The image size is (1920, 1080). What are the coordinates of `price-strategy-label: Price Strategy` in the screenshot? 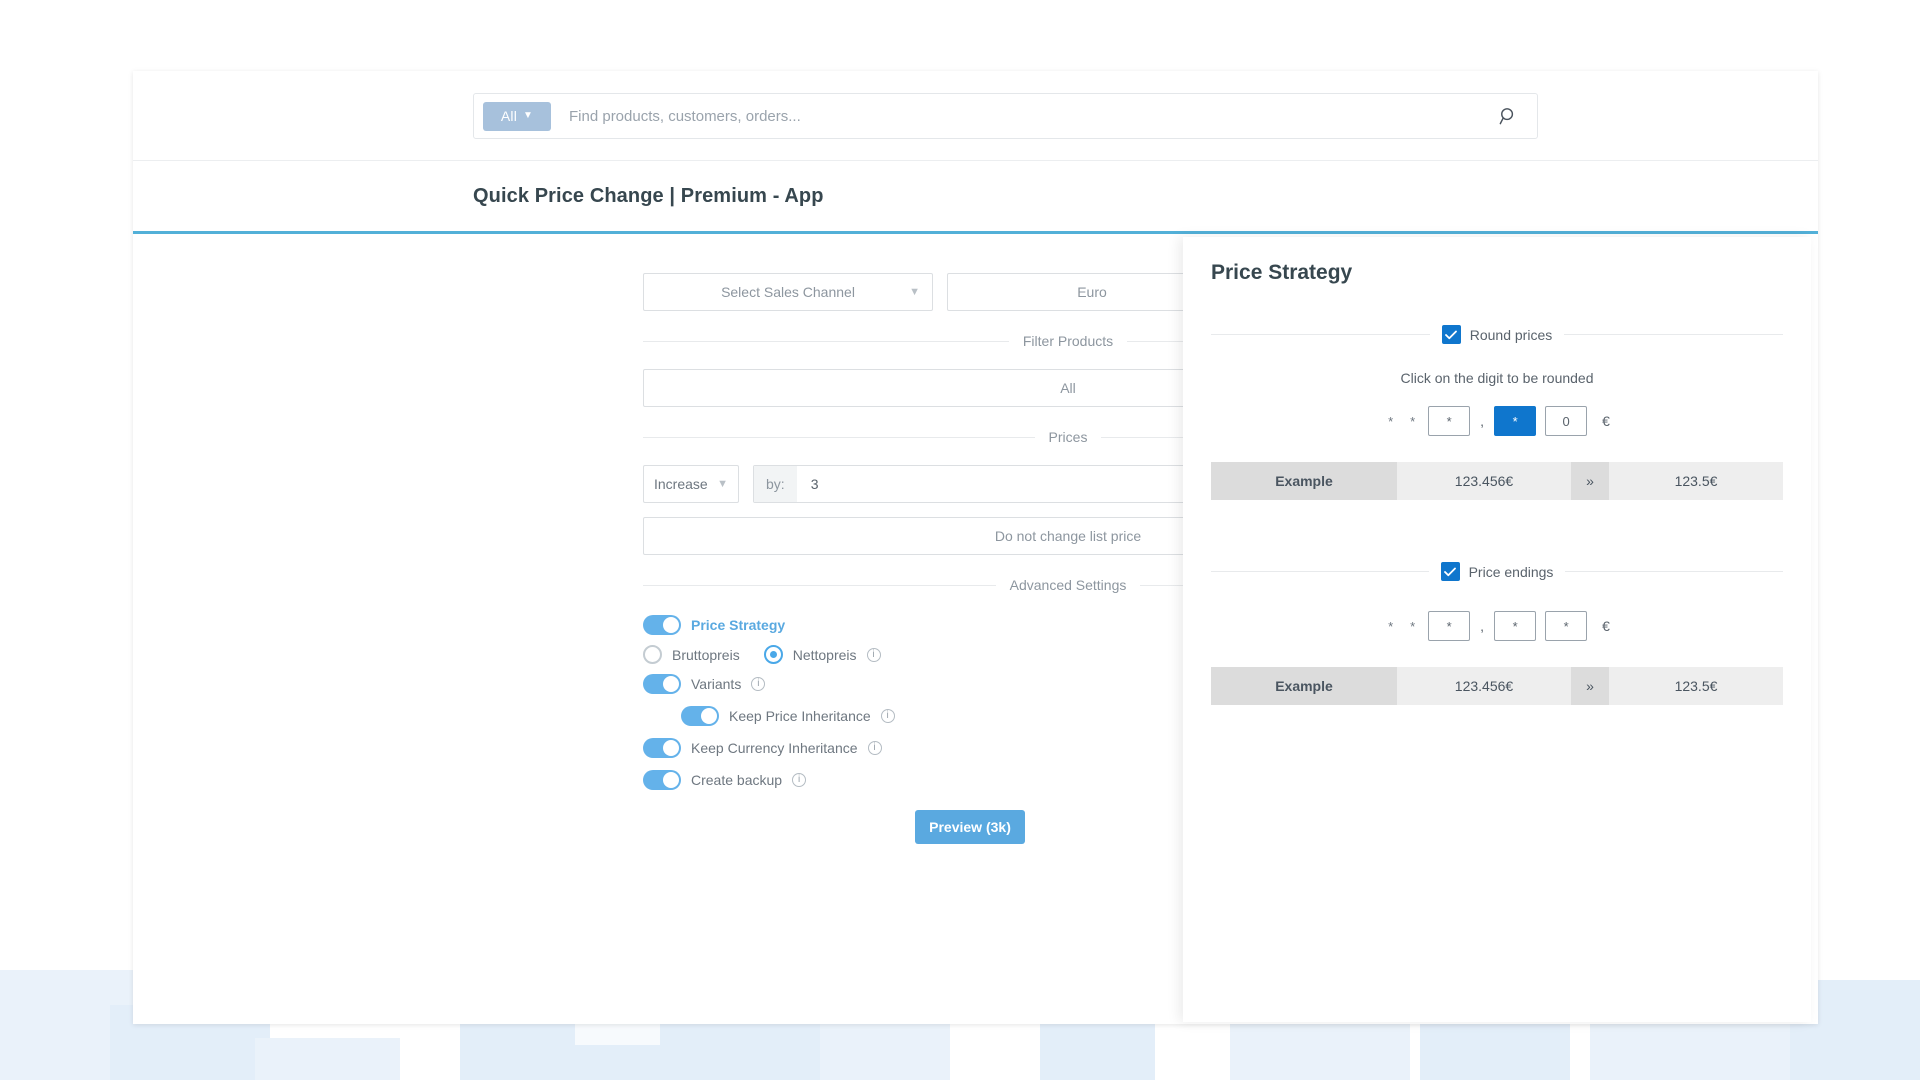 It's located at (738, 625).